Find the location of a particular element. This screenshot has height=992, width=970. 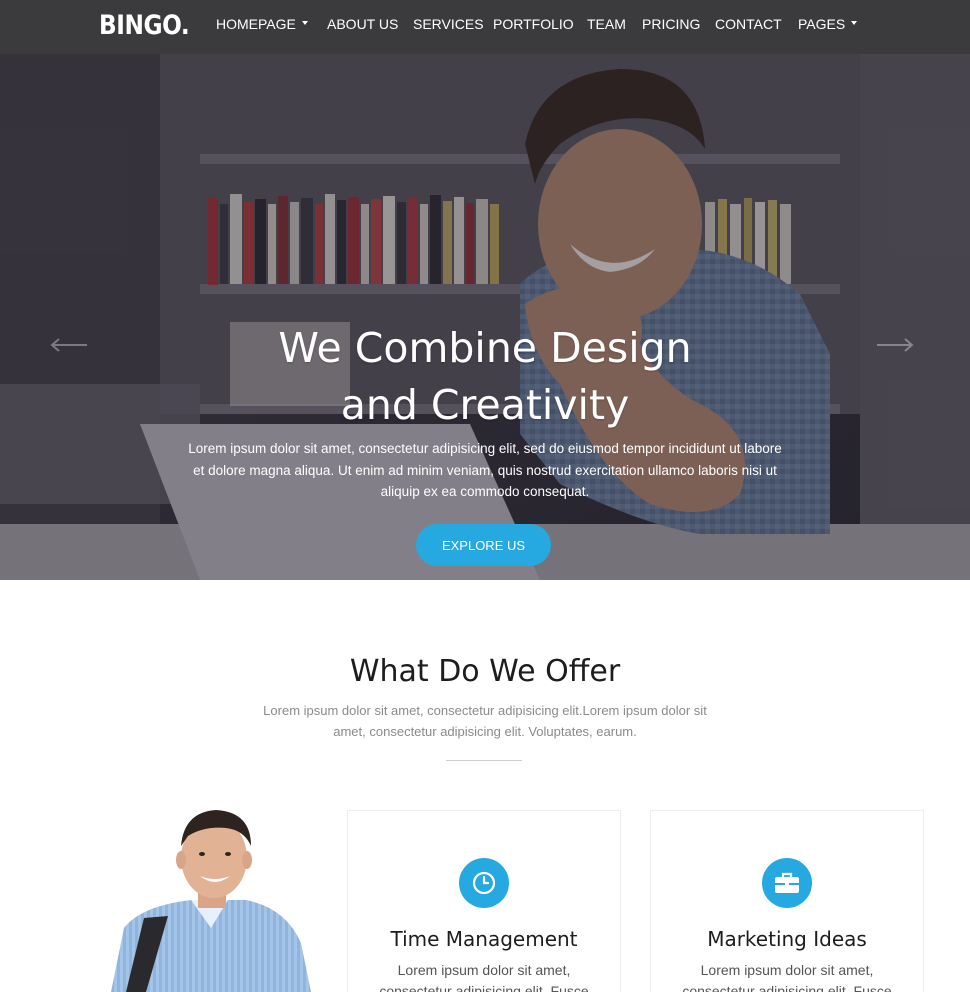

hero-title-line-2: and Creativity is located at coordinates (485, 405).